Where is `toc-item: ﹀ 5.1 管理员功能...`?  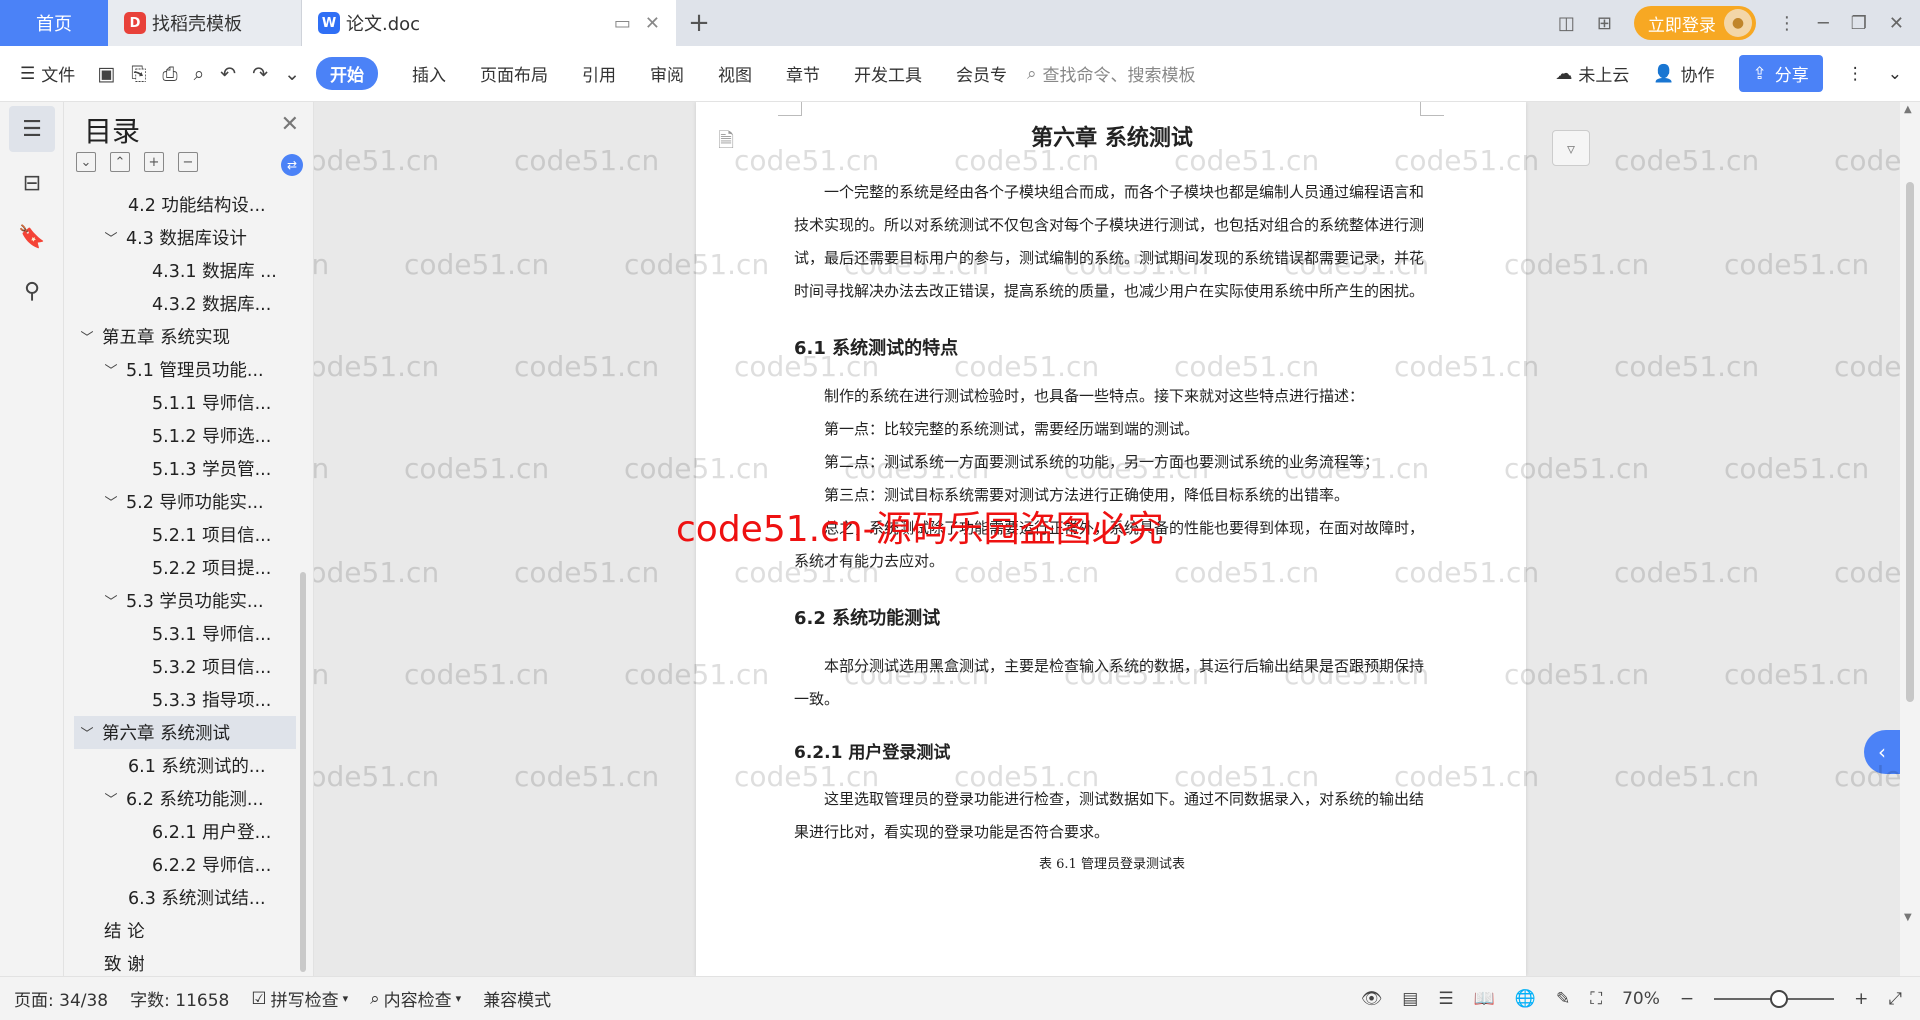
toc-item: ﹀ 5.1 管理员功能... is located at coordinates (185, 369).